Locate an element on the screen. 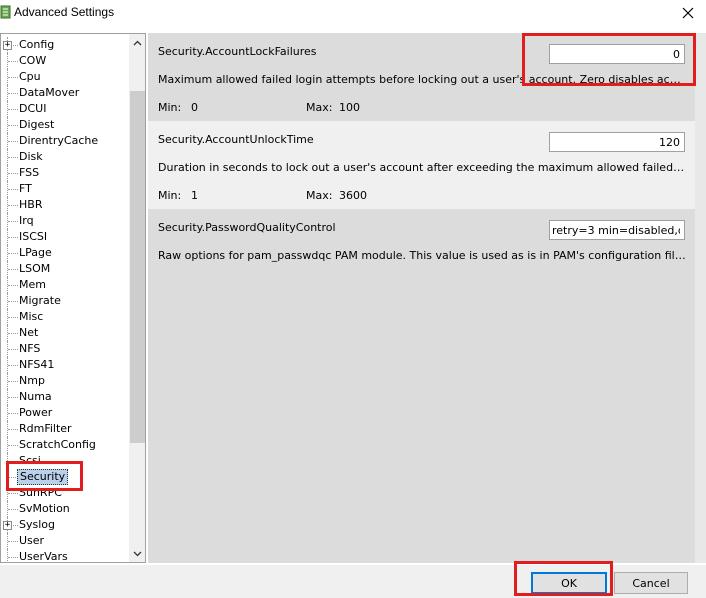 This screenshot has height=598, width=706. tree-item-label: Digest is located at coordinates (37, 124).